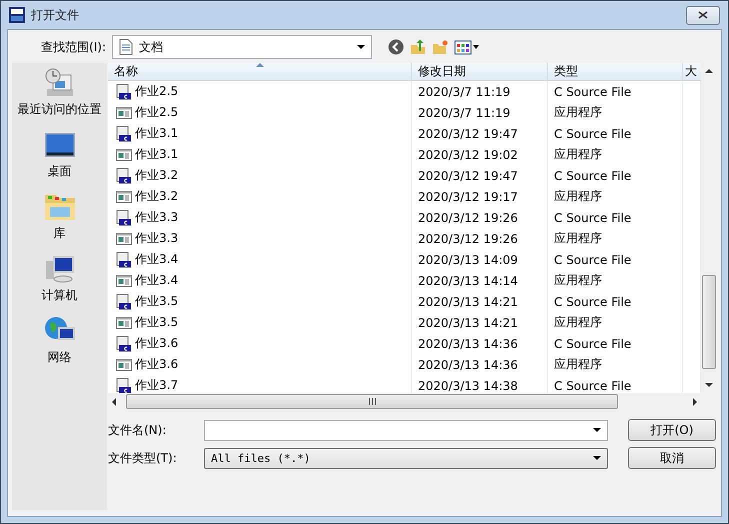 The width and height of the screenshot is (729, 524). What do you see at coordinates (692, 71) in the screenshot?
I see `column-header: 大` at bounding box center [692, 71].